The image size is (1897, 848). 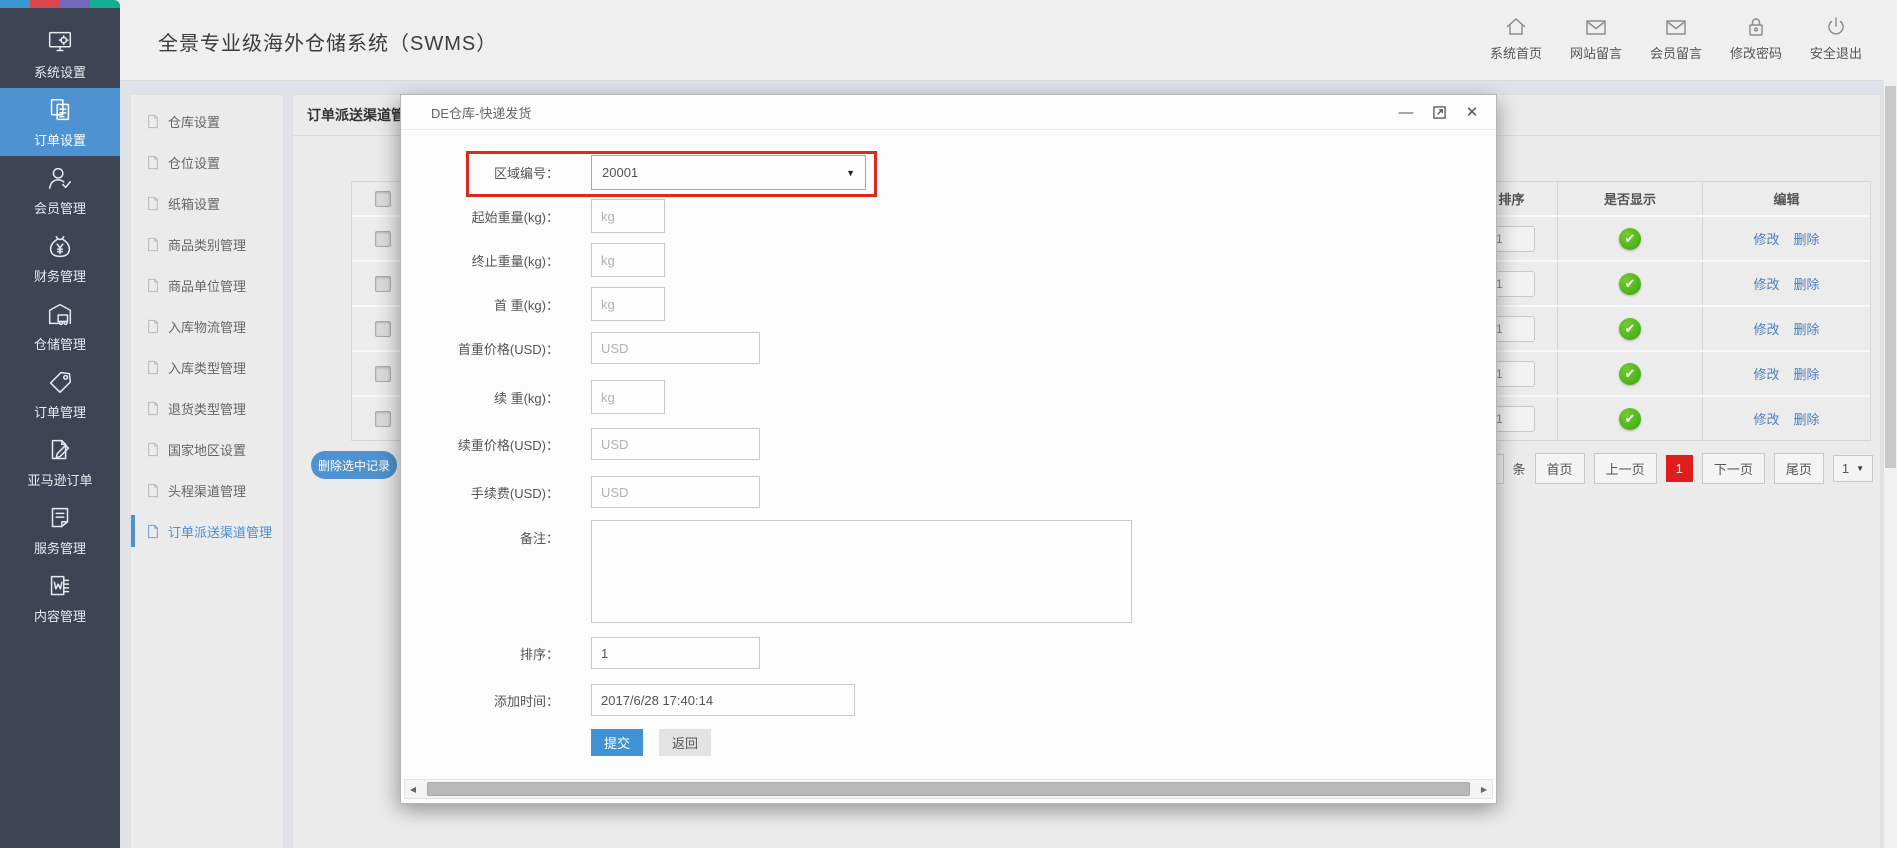 I want to click on monitor-gear-icon, so click(x=60, y=41).